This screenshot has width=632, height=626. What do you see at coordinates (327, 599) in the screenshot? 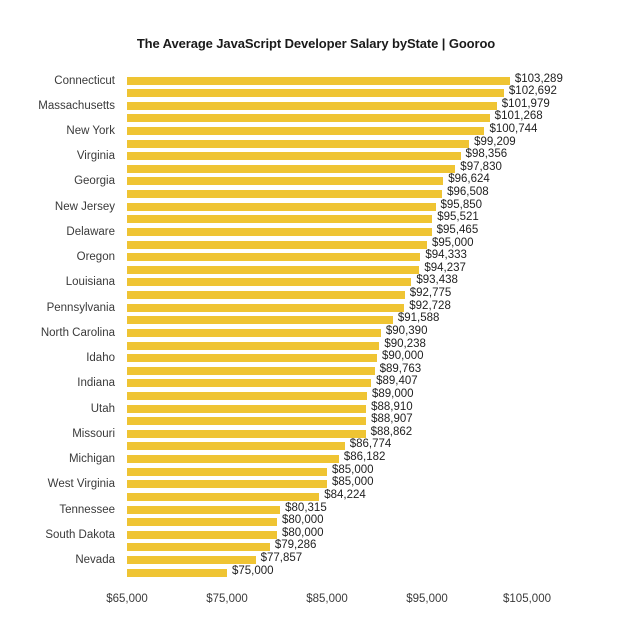
I see `x-axis-tick-label: $85,000` at bounding box center [327, 599].